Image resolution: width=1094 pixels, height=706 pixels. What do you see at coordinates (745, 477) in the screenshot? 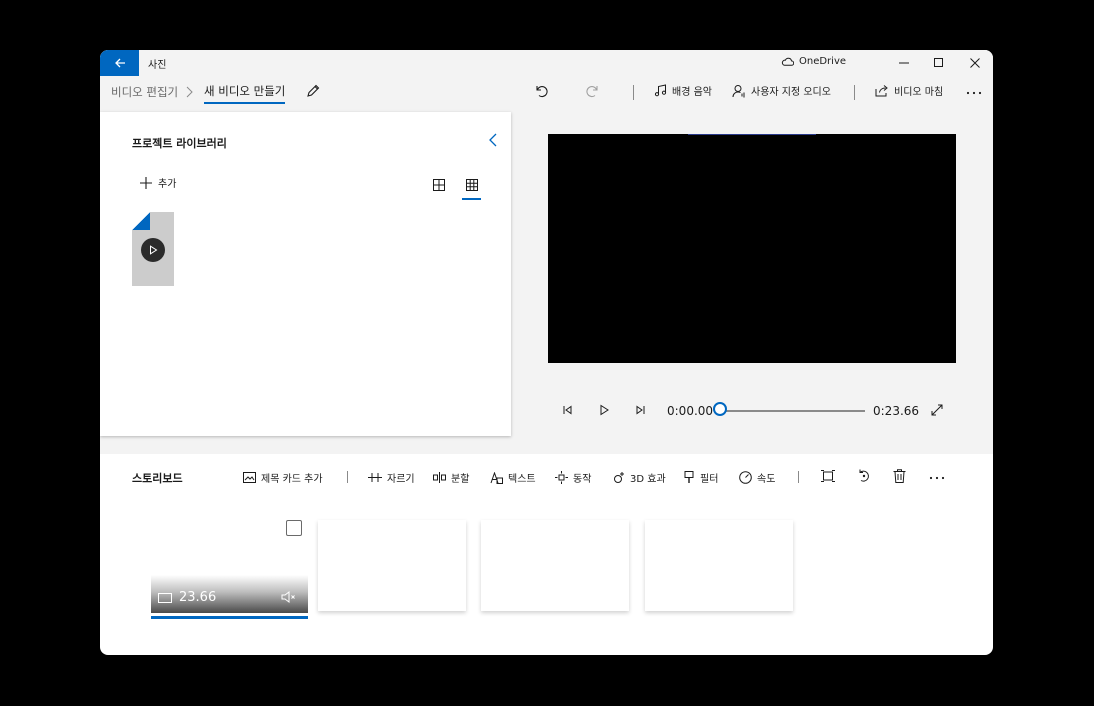
I see `speedometer-icon` at bounding box center [745, 477].